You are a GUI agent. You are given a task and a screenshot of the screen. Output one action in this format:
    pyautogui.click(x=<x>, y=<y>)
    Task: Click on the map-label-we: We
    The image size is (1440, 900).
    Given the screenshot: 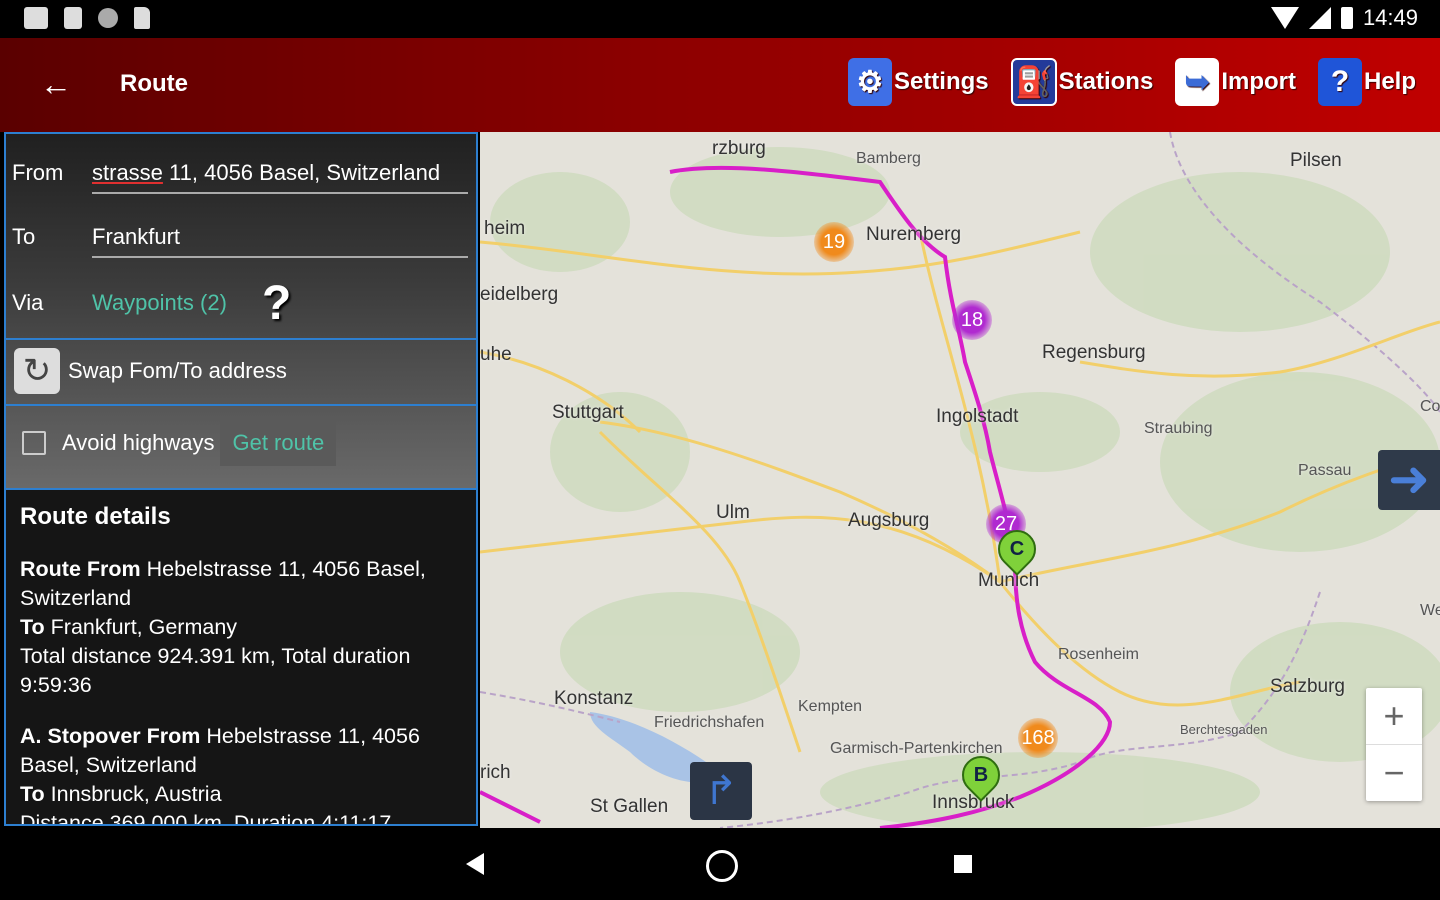 What is the action you would take?
    pyautogui.click(x=1430, y=610)
    